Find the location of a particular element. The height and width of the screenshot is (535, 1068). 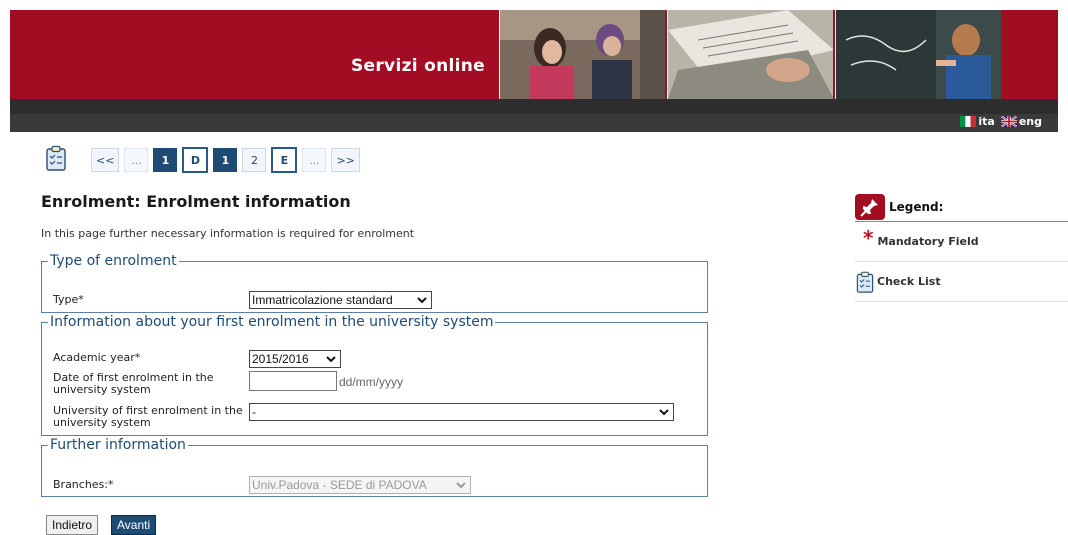

step-1: 1 is located at coordinates (165, 160).